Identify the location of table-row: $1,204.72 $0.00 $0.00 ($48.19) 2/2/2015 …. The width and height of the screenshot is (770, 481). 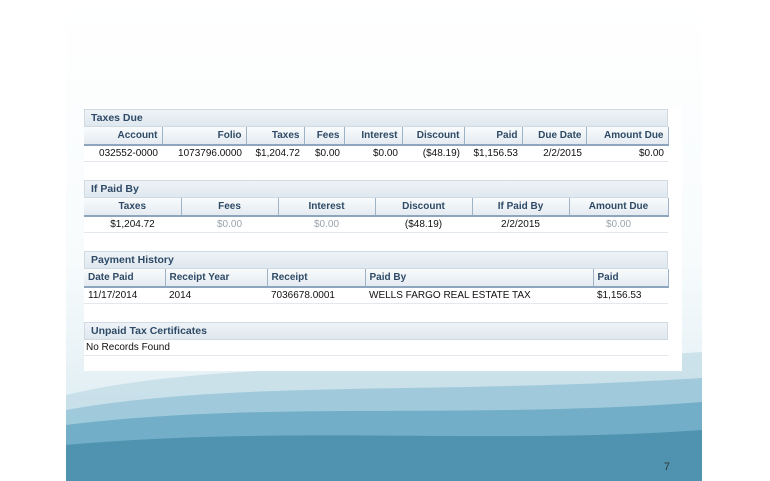
(376, 224).